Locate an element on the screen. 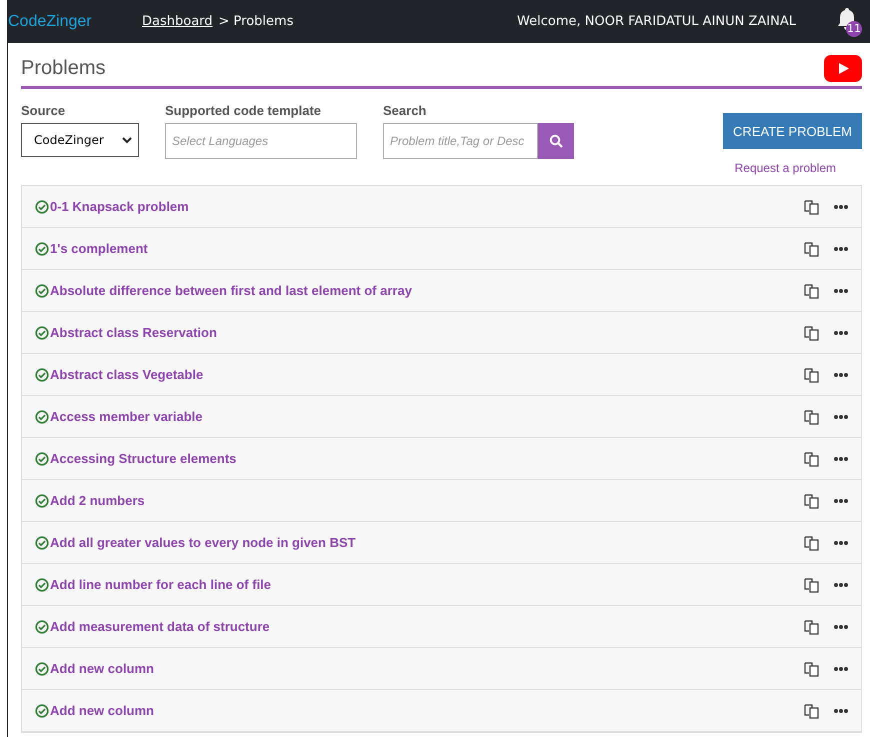 The image size is (870, 737). search-field: Problem title,Tag or Desc is located at coordinates (460, 141).